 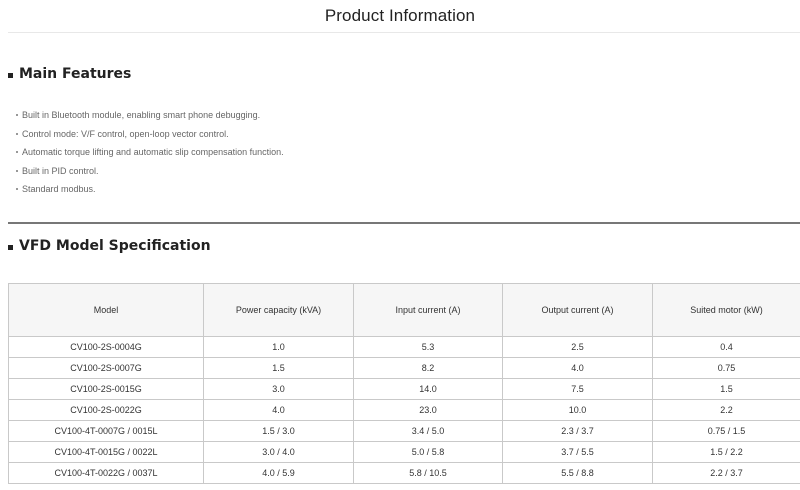 What do you see at coordinates (278, 473) in the screenshot?
I see `cell-power-capacity: 4.0 / 5.9` at bounding box center [278, 473].